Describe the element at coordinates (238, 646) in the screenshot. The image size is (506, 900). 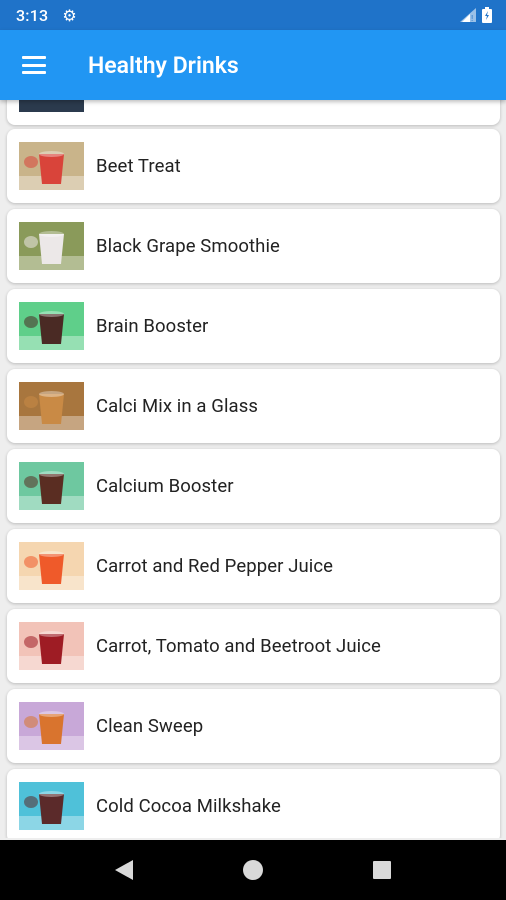
I see `drink-name: Carrot, Tomato and Beetroot Juice` at that location.